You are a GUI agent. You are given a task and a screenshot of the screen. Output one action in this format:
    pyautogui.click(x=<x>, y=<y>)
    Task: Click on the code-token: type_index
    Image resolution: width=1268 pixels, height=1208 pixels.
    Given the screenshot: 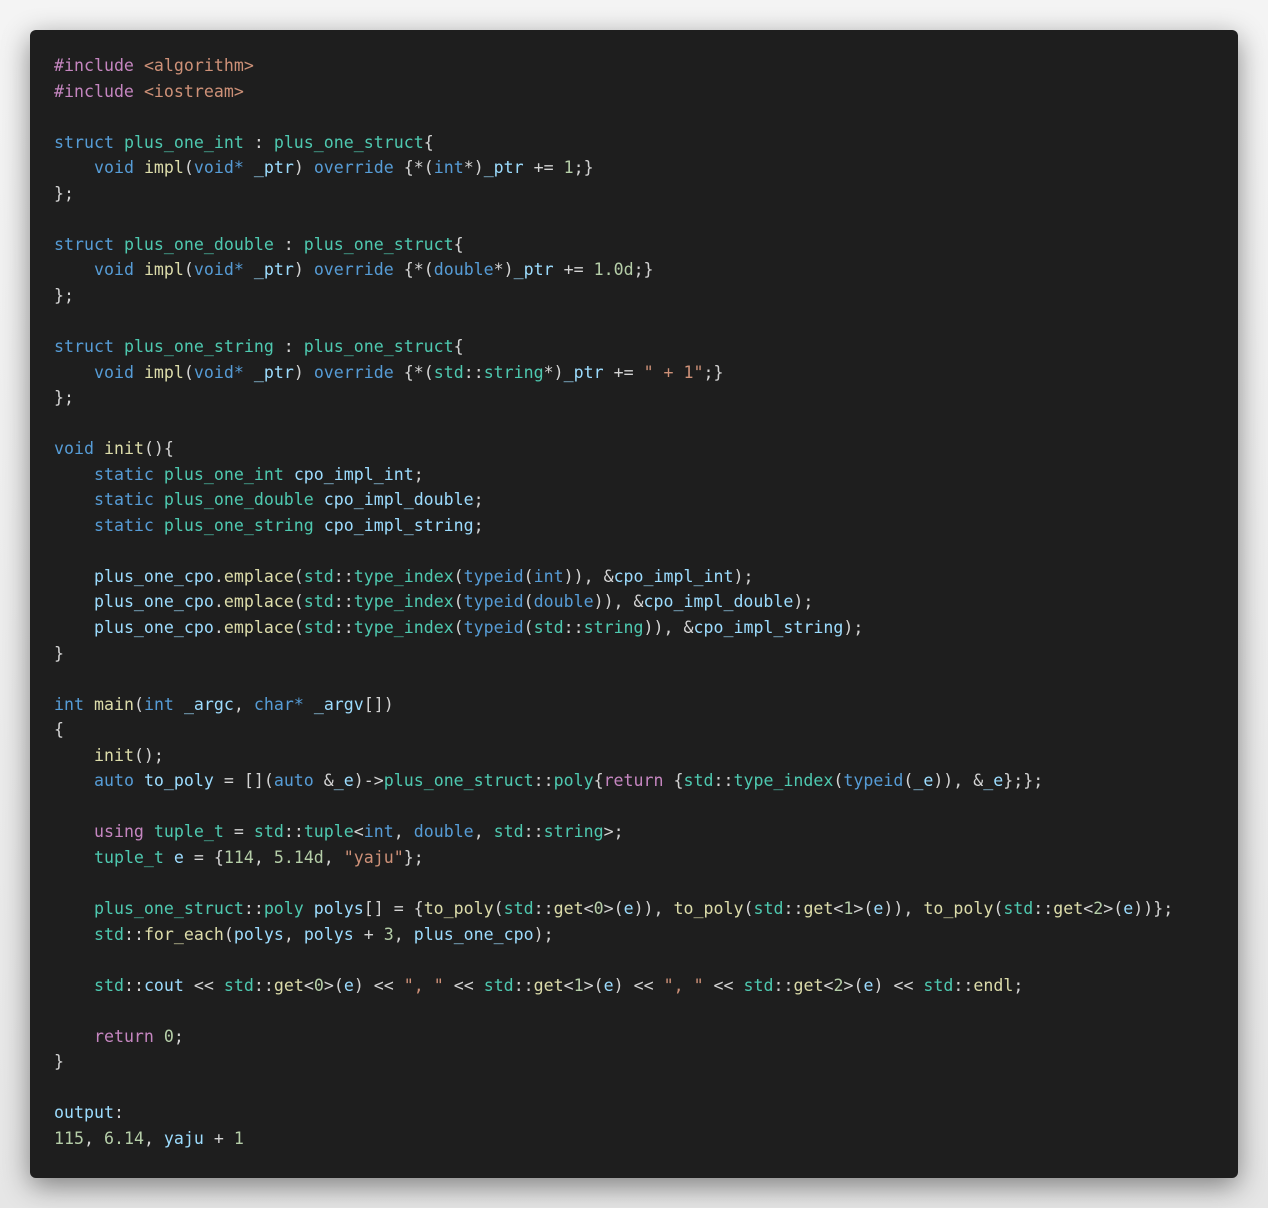 What is the action you would take?
    pyautogui.click(x=403, y=602)
    